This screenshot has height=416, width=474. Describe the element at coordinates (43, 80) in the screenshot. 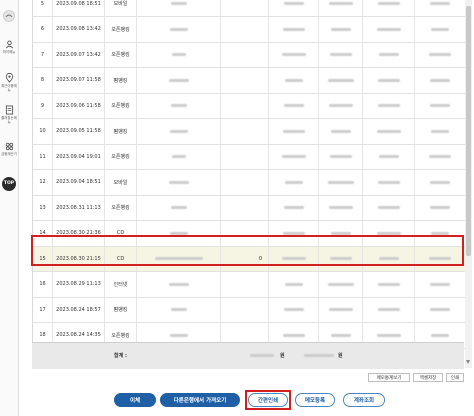

I see `row-number: 8` at that location.